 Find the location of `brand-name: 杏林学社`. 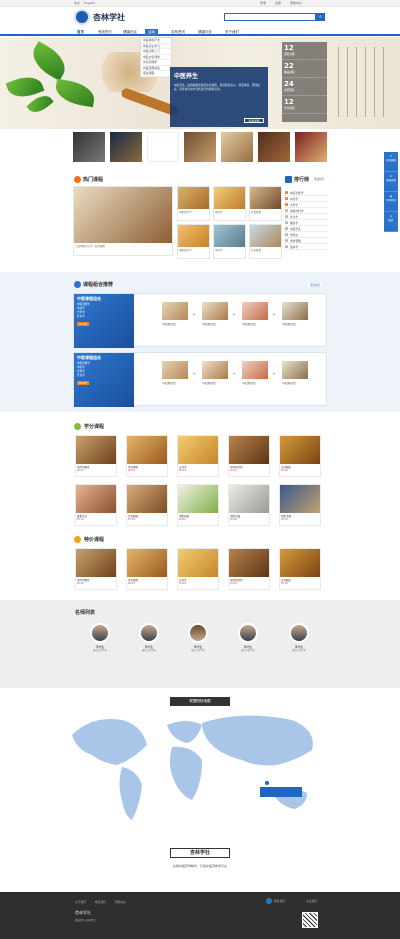

brand-name: 杏林学社 is located at coordinates (109, 17).